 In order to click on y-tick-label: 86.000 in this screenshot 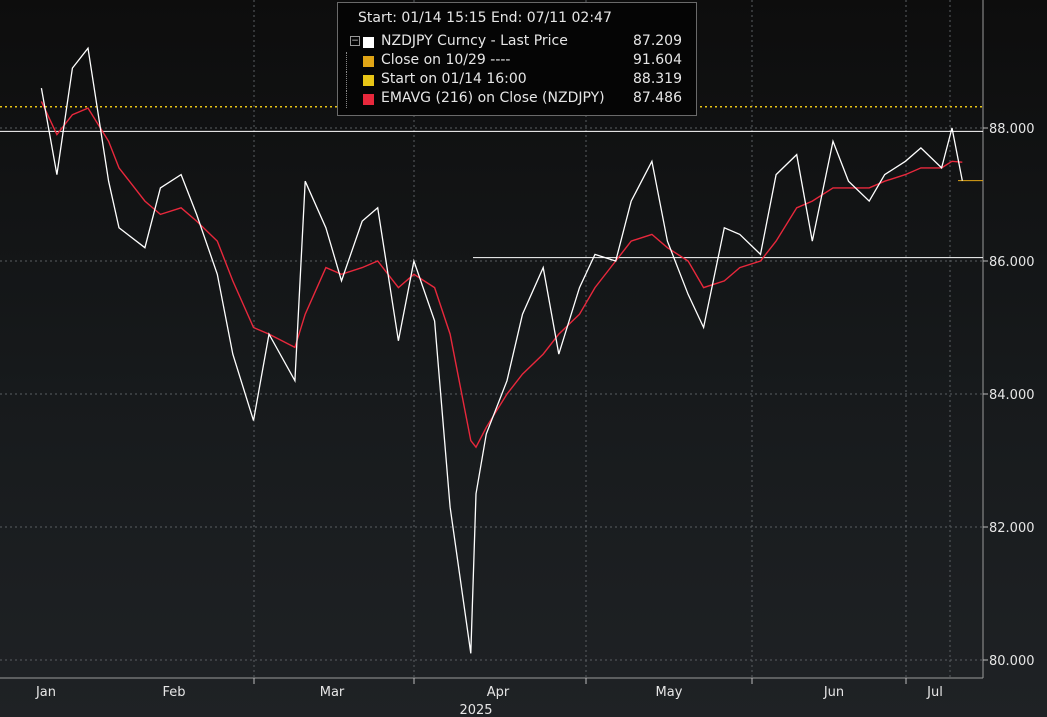, I will do `click(1012, 262)`.